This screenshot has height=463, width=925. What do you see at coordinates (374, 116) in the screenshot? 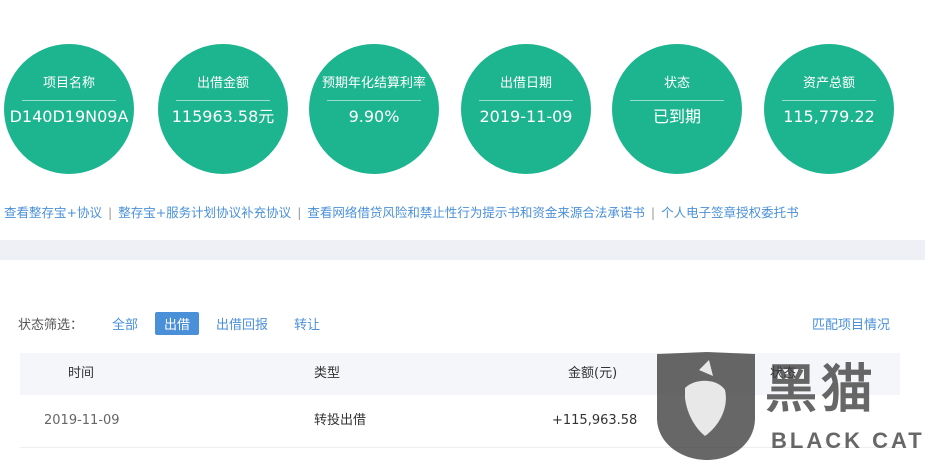
I see `summary-value: 9.90%` at bounding box center [374, 116].